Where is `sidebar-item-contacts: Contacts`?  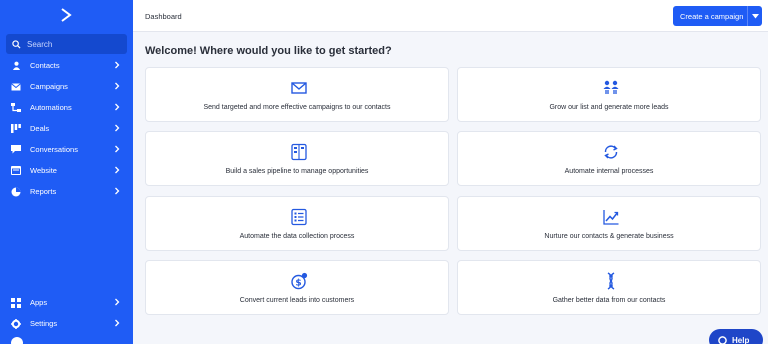
sidebar-item-contacts: Contacts is located at coordinates (66, 65).